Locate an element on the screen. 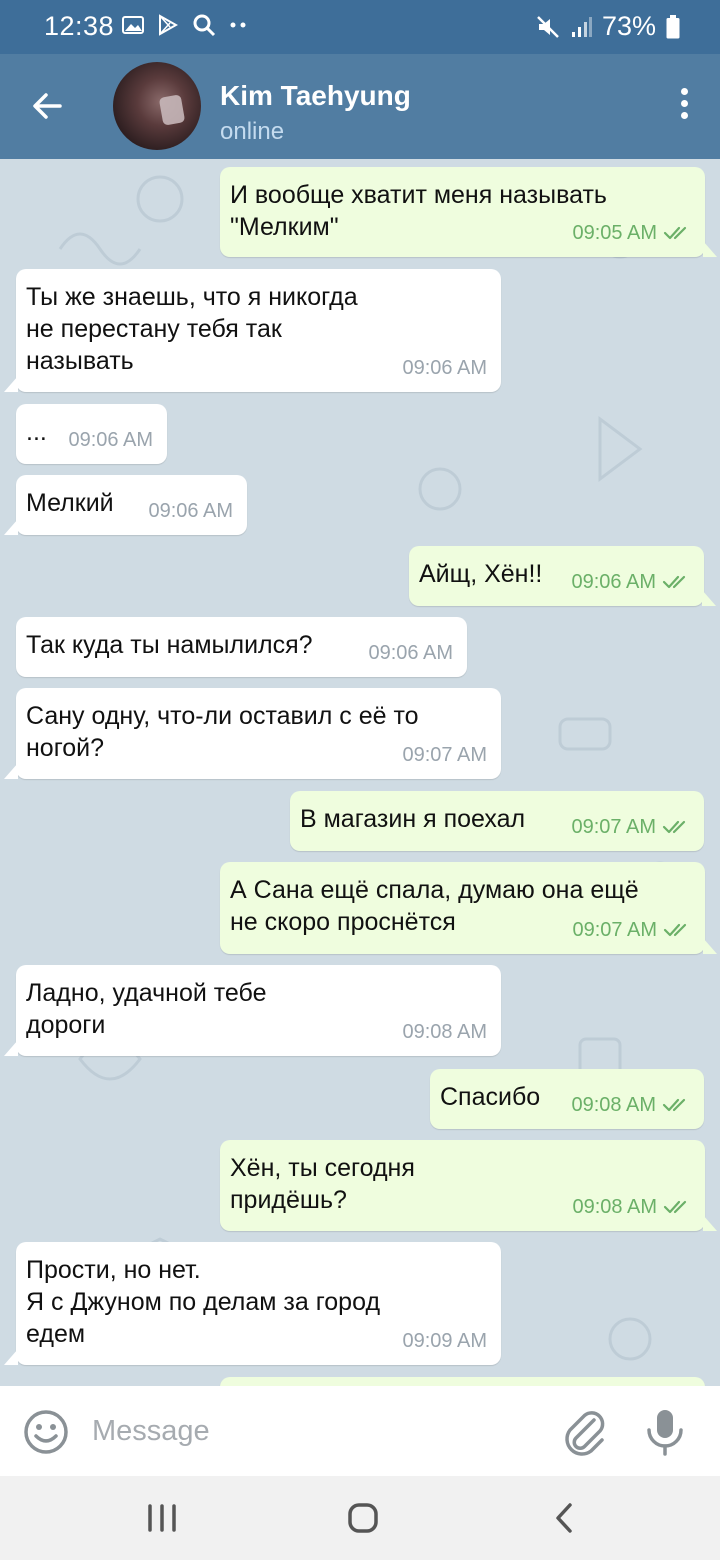 The height and width of the screenshot is (1560, 720). voice-button is located at coordinates (665, 1432).